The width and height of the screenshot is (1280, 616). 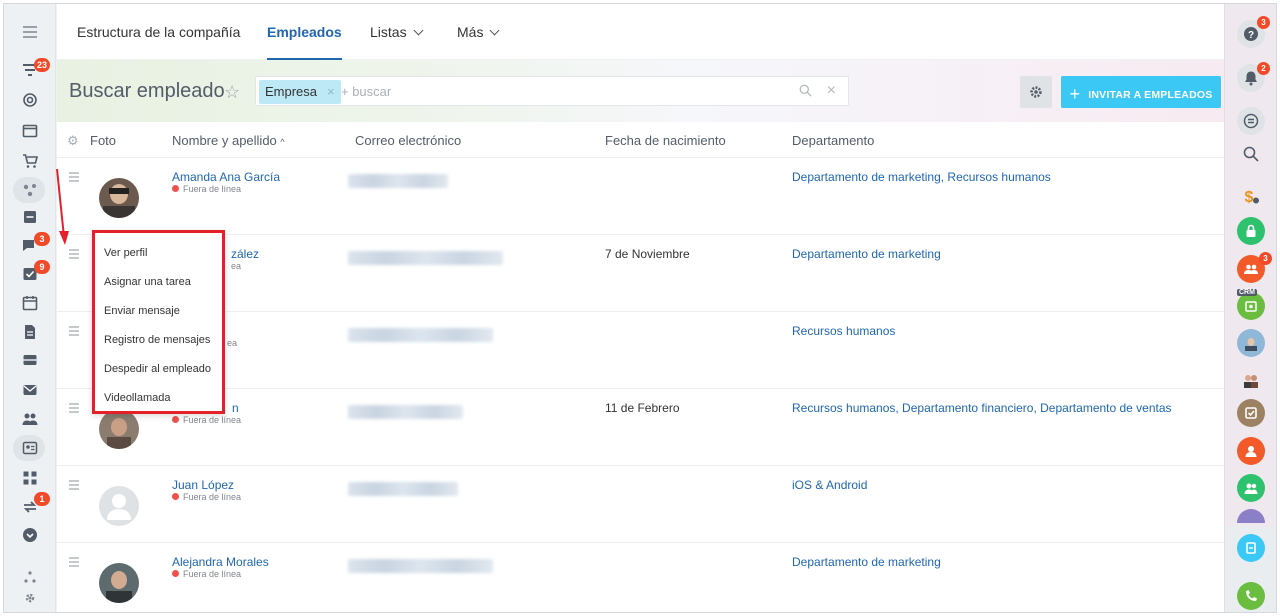 What do you see at coordinates (30, 32) in the screenshot?
I see `menu-icon` at bounding box center [30, 32].